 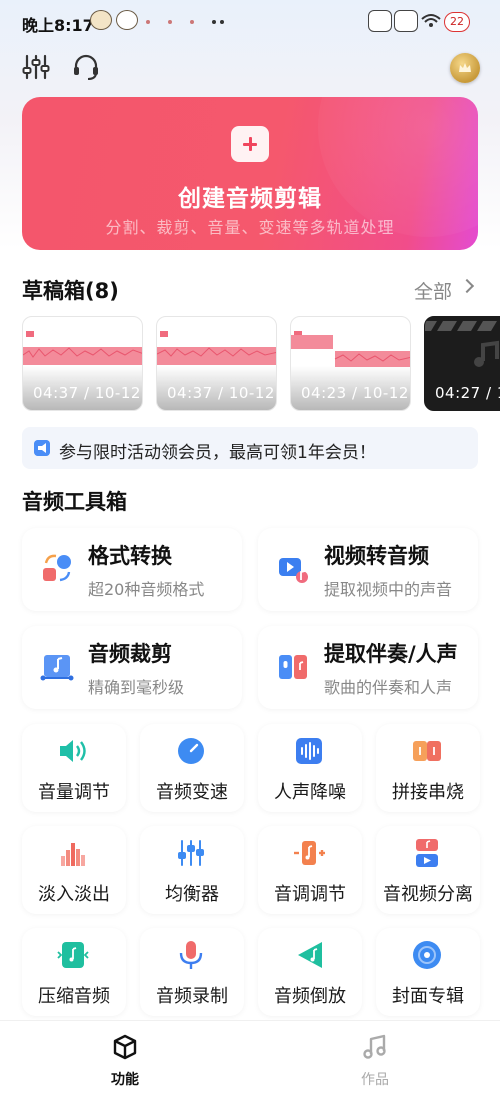 I want to click on tool-compress: 压缩音频, so click(x=74, y=972).